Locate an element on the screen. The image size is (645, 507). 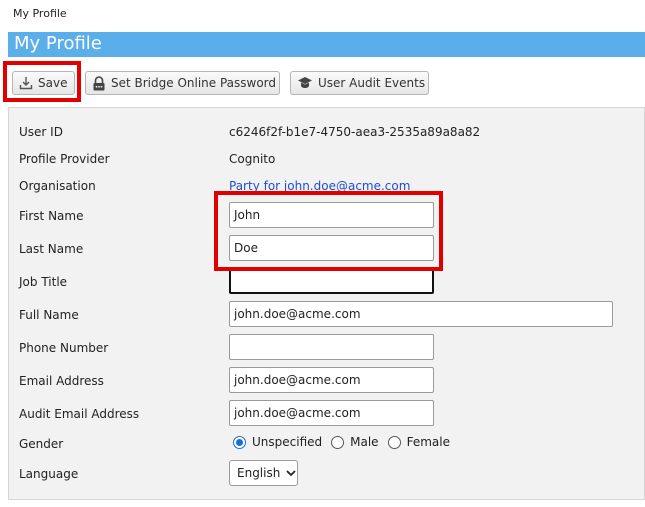
lock-icon is located at coordinates (99, 83).